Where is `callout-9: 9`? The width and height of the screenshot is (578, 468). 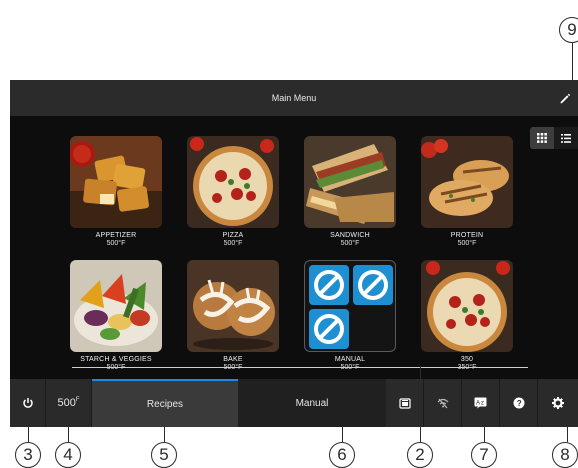 callout-9: 9 is located at coordinates (568, 30).